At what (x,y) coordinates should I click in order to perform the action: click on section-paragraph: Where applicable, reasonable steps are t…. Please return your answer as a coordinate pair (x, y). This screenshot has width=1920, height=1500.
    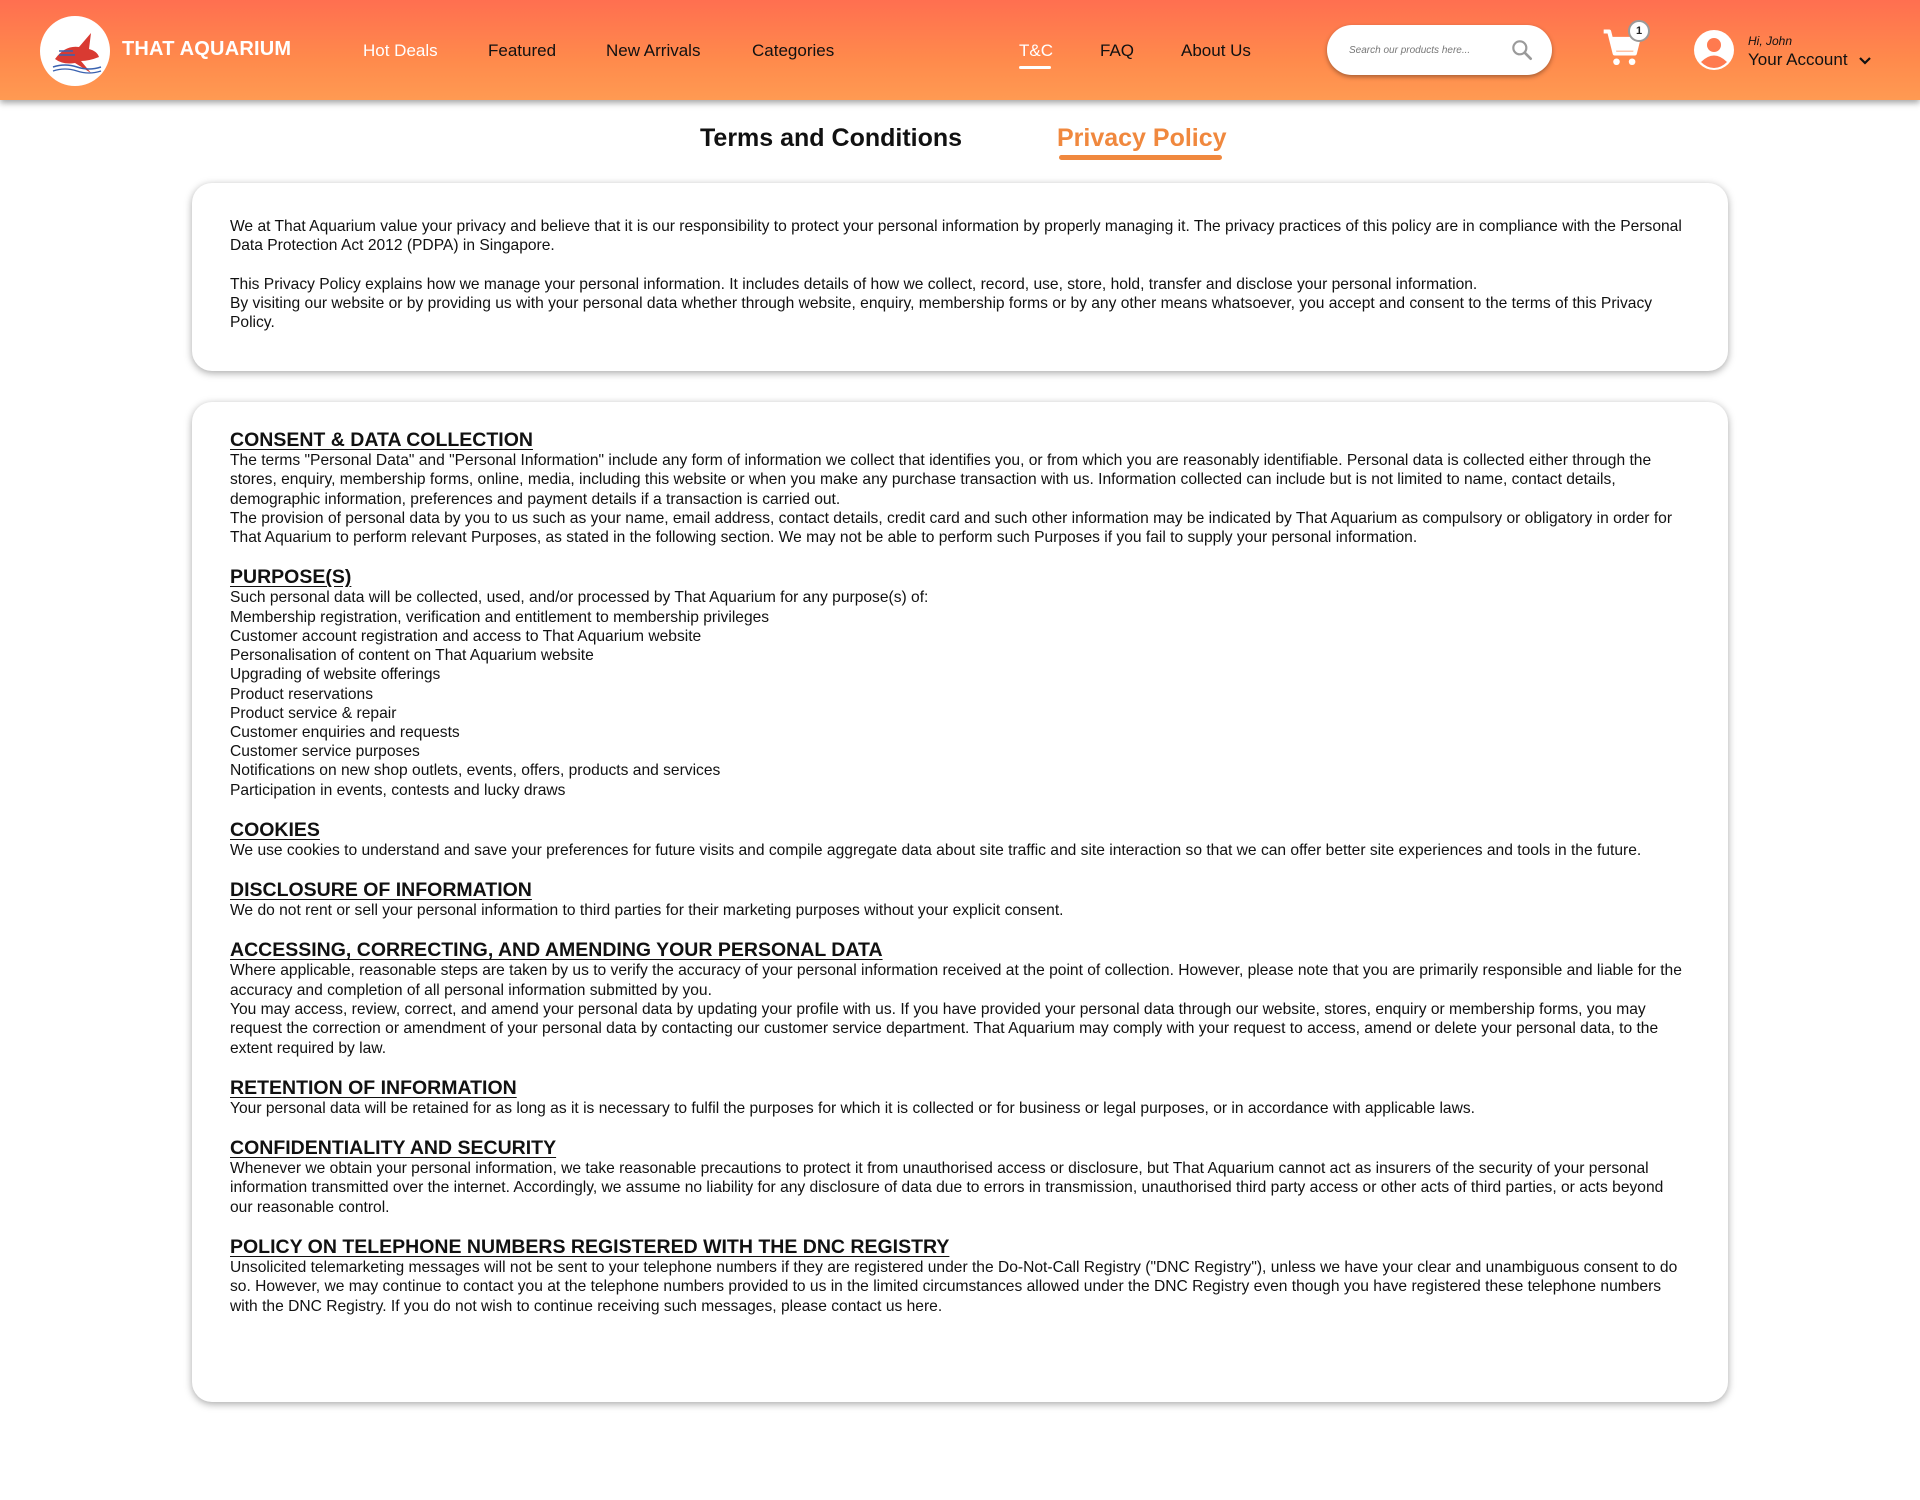
    Looking at the image, I should click on (956, 980).